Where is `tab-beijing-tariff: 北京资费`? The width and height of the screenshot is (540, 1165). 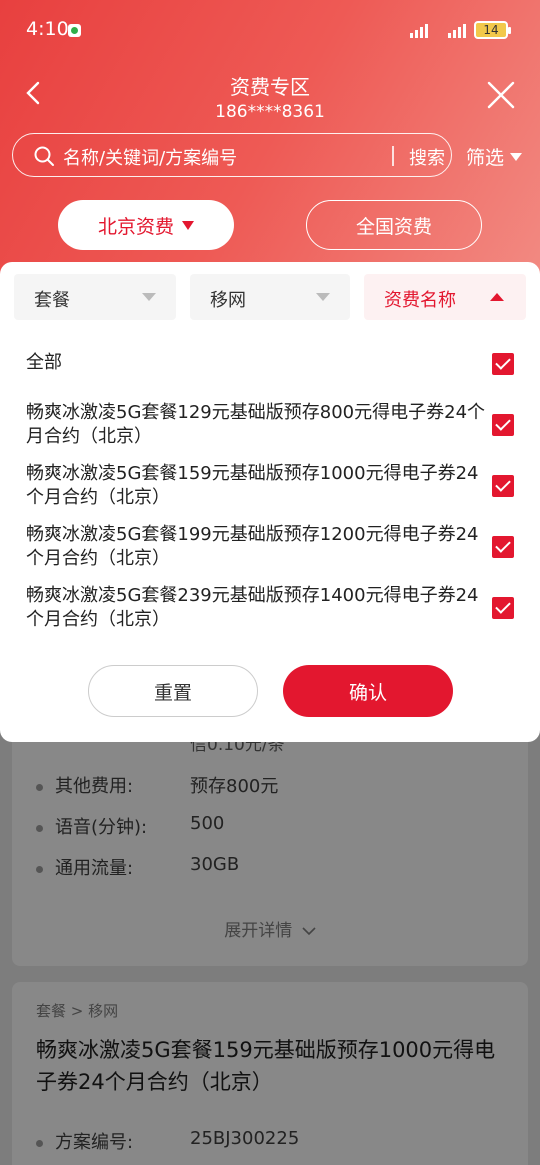 tab-beijing-tariff: 北京资费 is located at coordinates (146, 225).